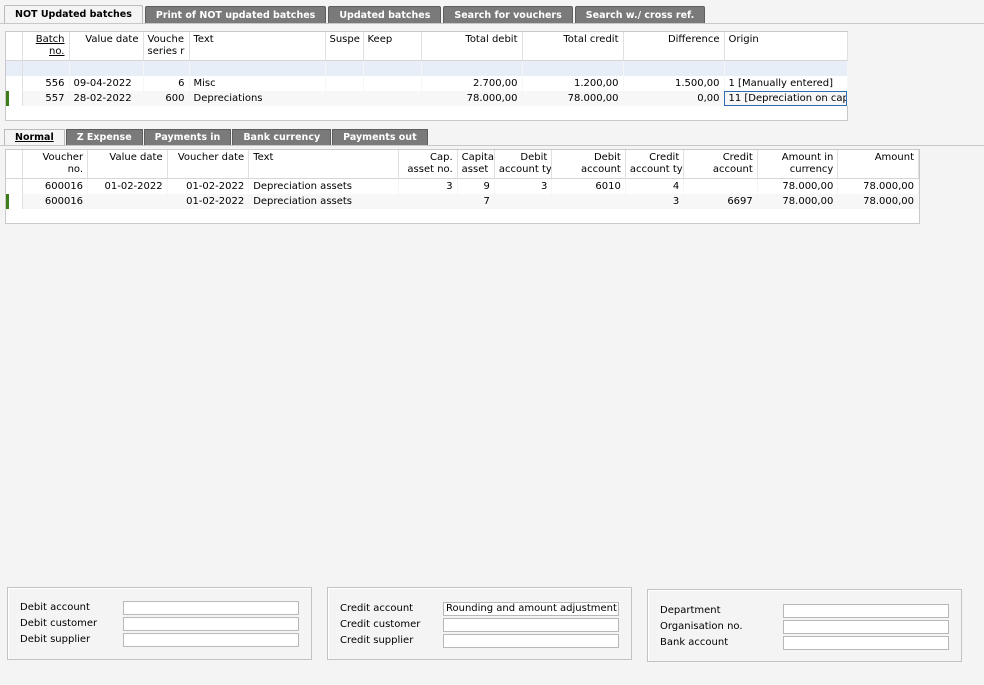 This screenshot has width=984, height=685. Describe the element at coordinates (46, 46) in the screenshot. I see `col-batch-no: Batch no.` at that location.